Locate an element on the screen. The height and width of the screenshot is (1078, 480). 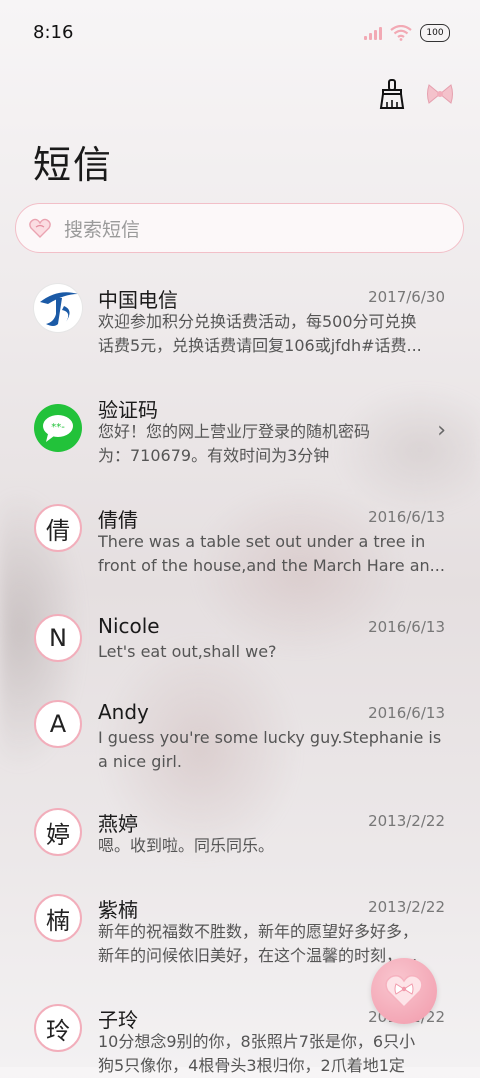
message-preview: 您好！您的网上营业厅登录的随机密码 为：710679。有效时间为3分钟 is located at coordinates (234, 443).